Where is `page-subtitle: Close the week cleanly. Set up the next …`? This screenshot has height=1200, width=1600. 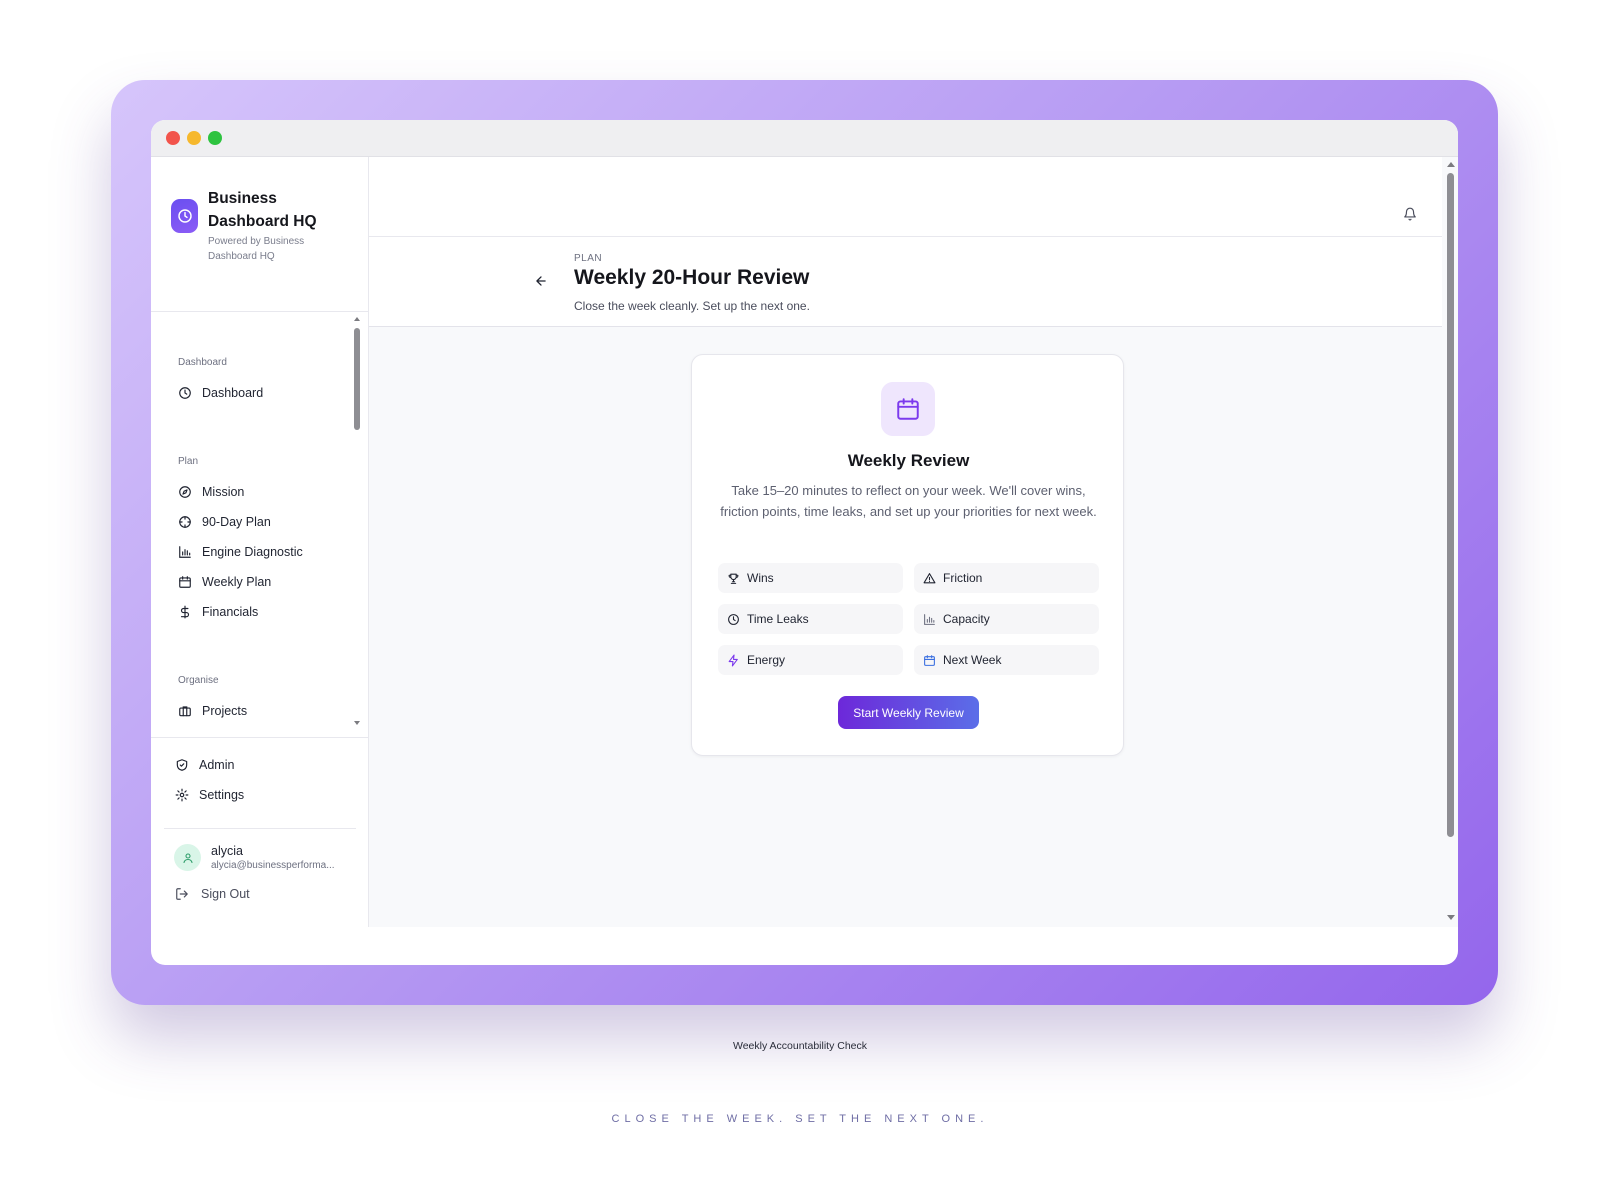
page-subtitle: Close the week cleanly. Set up the next … is located at coordinates (692, 306).